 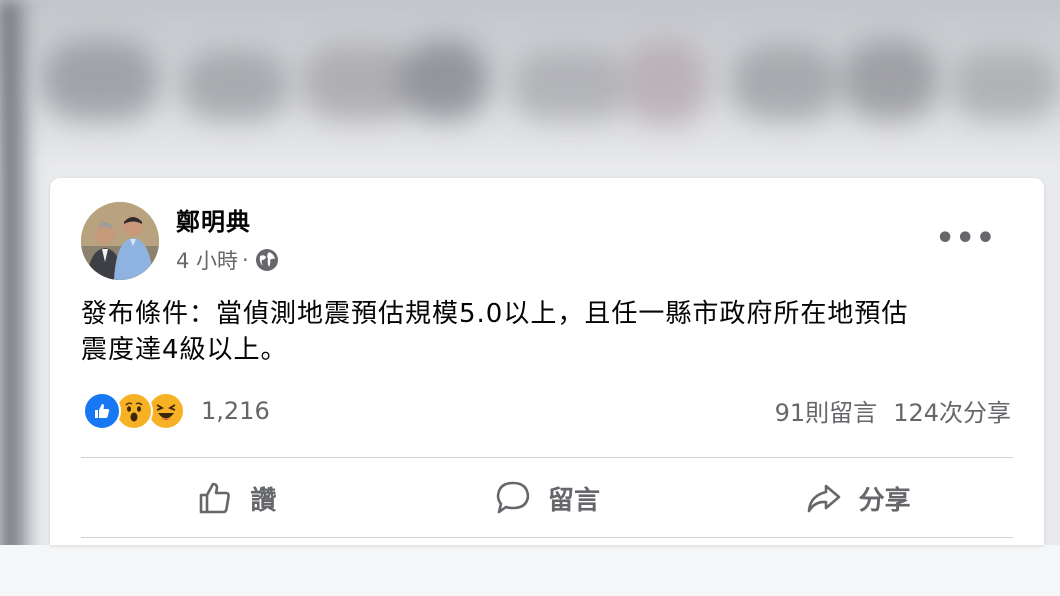 I want to click on post-meta: 4 小時 ·, so click(x=227, y=260).